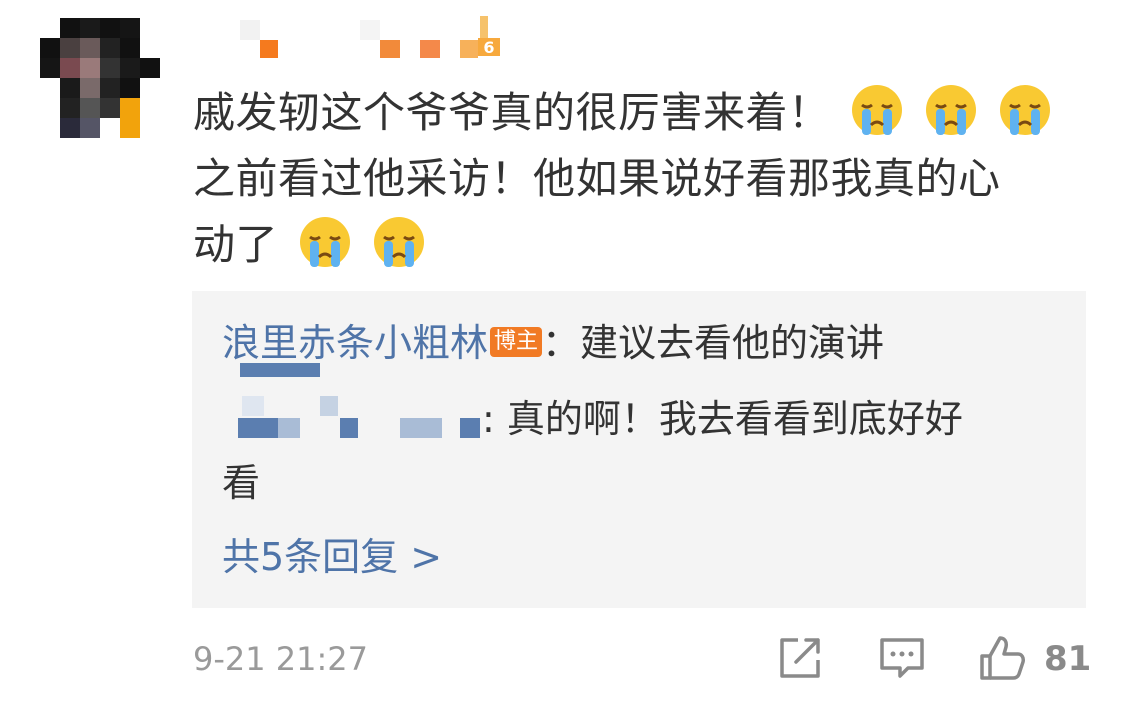  What do you see at coordinates (1002, 658) in the screenshot?
I see `thumbs-up-icon` at bounding box center [1002, 658].